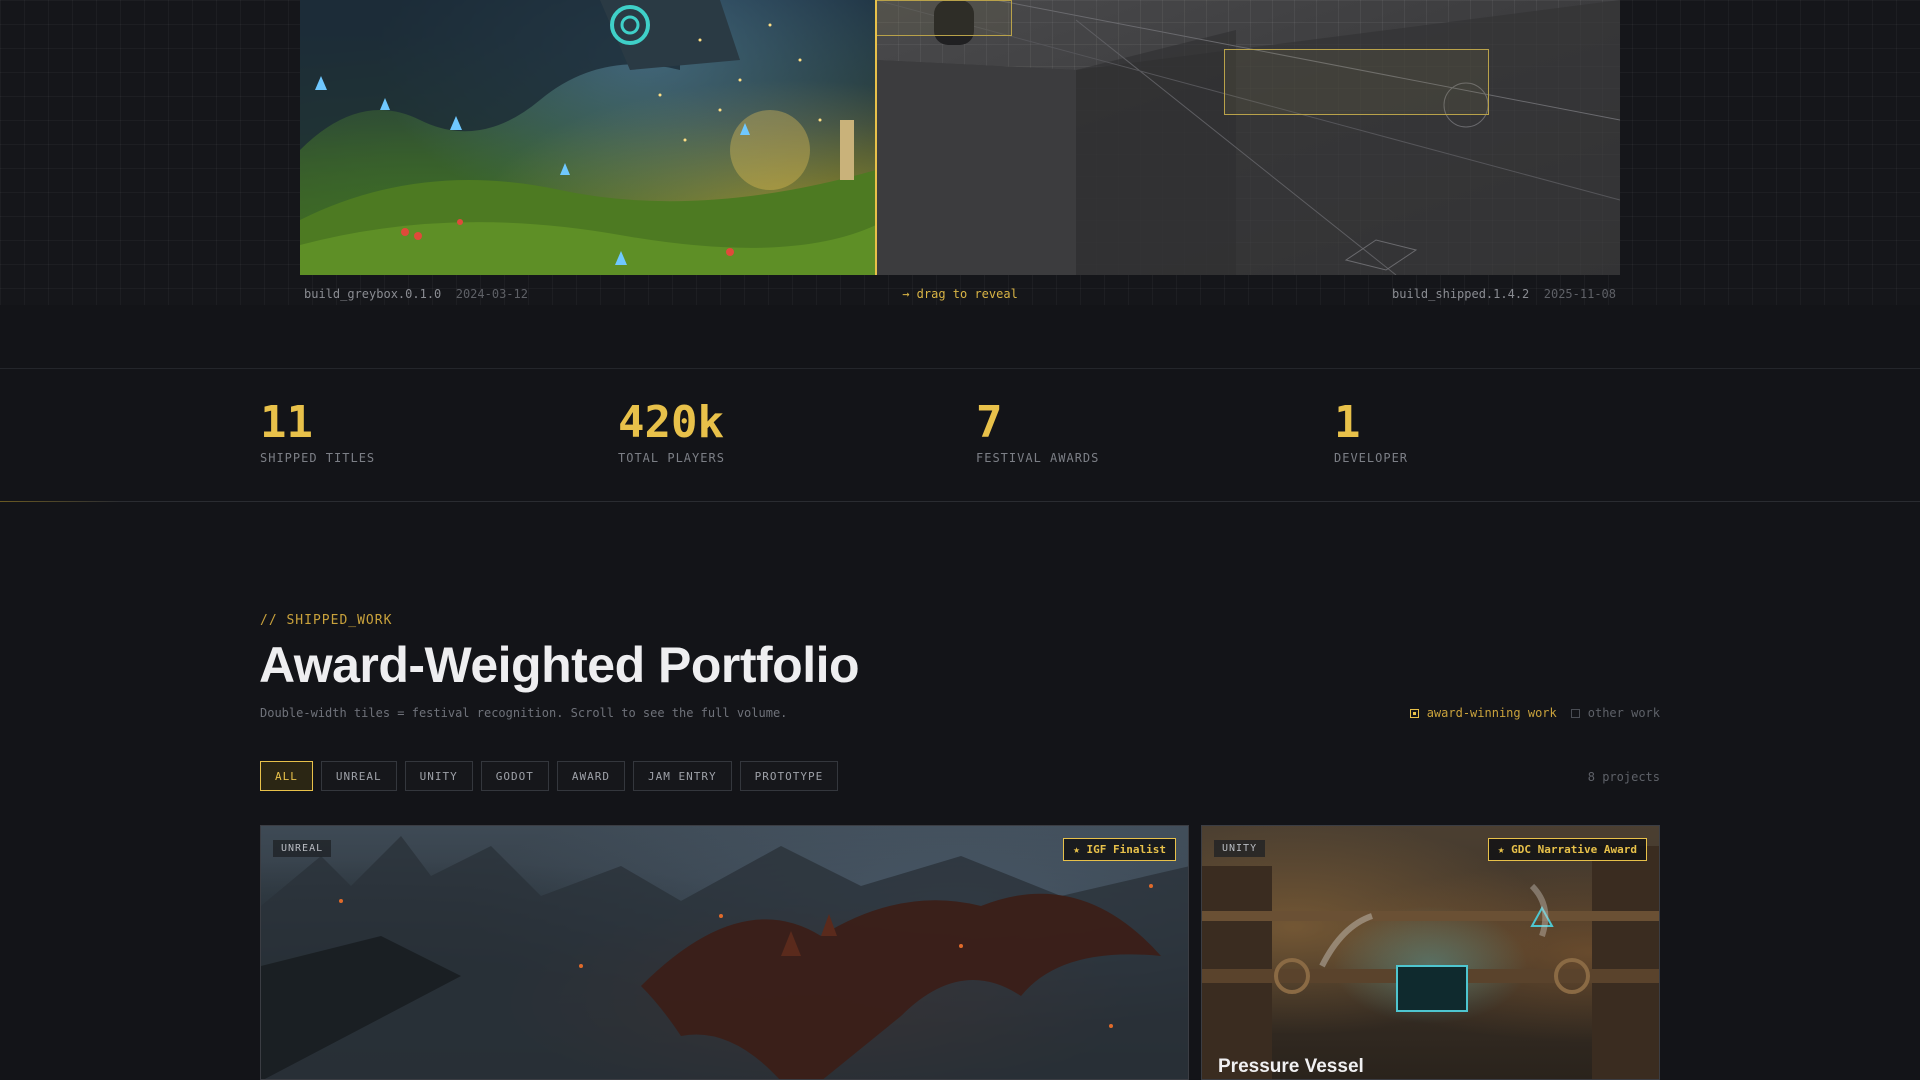  Describe the element at coordinates (671, 422) in the screenshot. I see `stat-value: 420k` at that location.